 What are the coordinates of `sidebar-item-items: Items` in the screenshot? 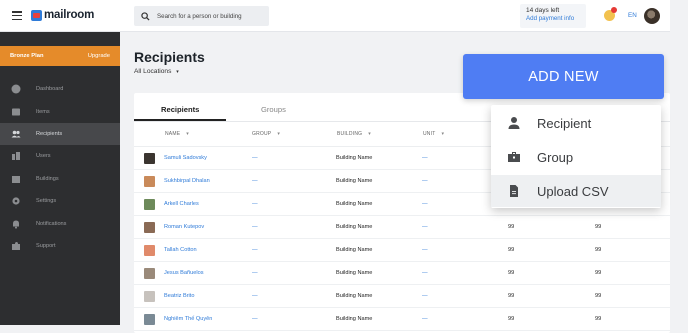 It's located at (60, 111).